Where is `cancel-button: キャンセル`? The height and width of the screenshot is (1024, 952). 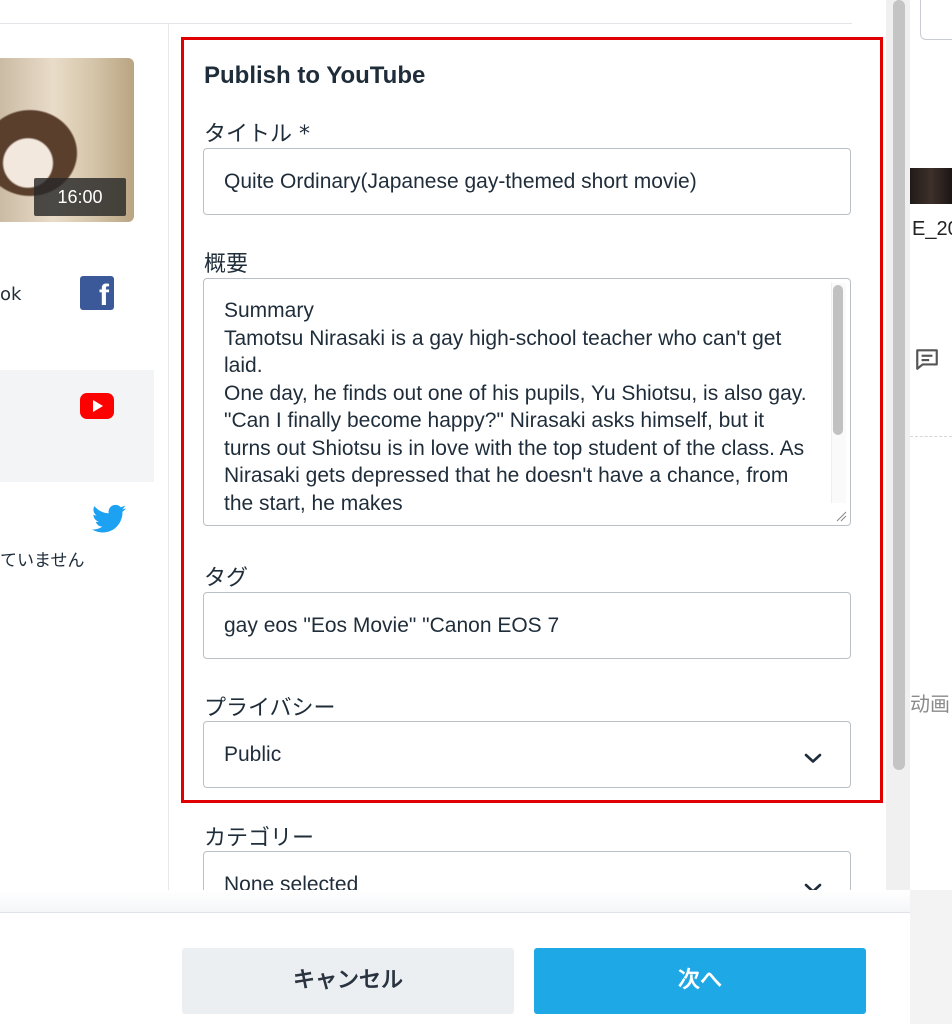
cancel-button: キャンセル is located at coordinates (348, 981).